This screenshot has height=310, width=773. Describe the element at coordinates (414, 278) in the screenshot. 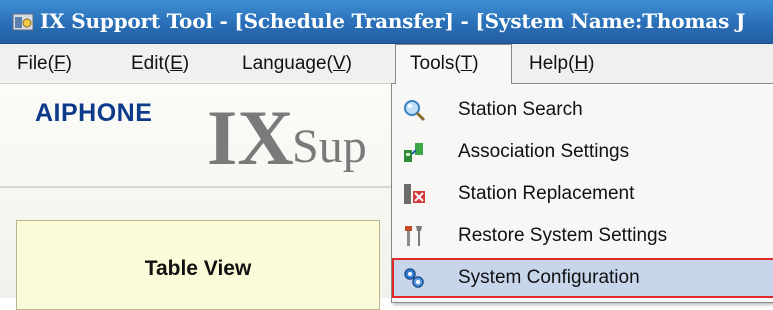

I see `system-configuration-icon` at that location.